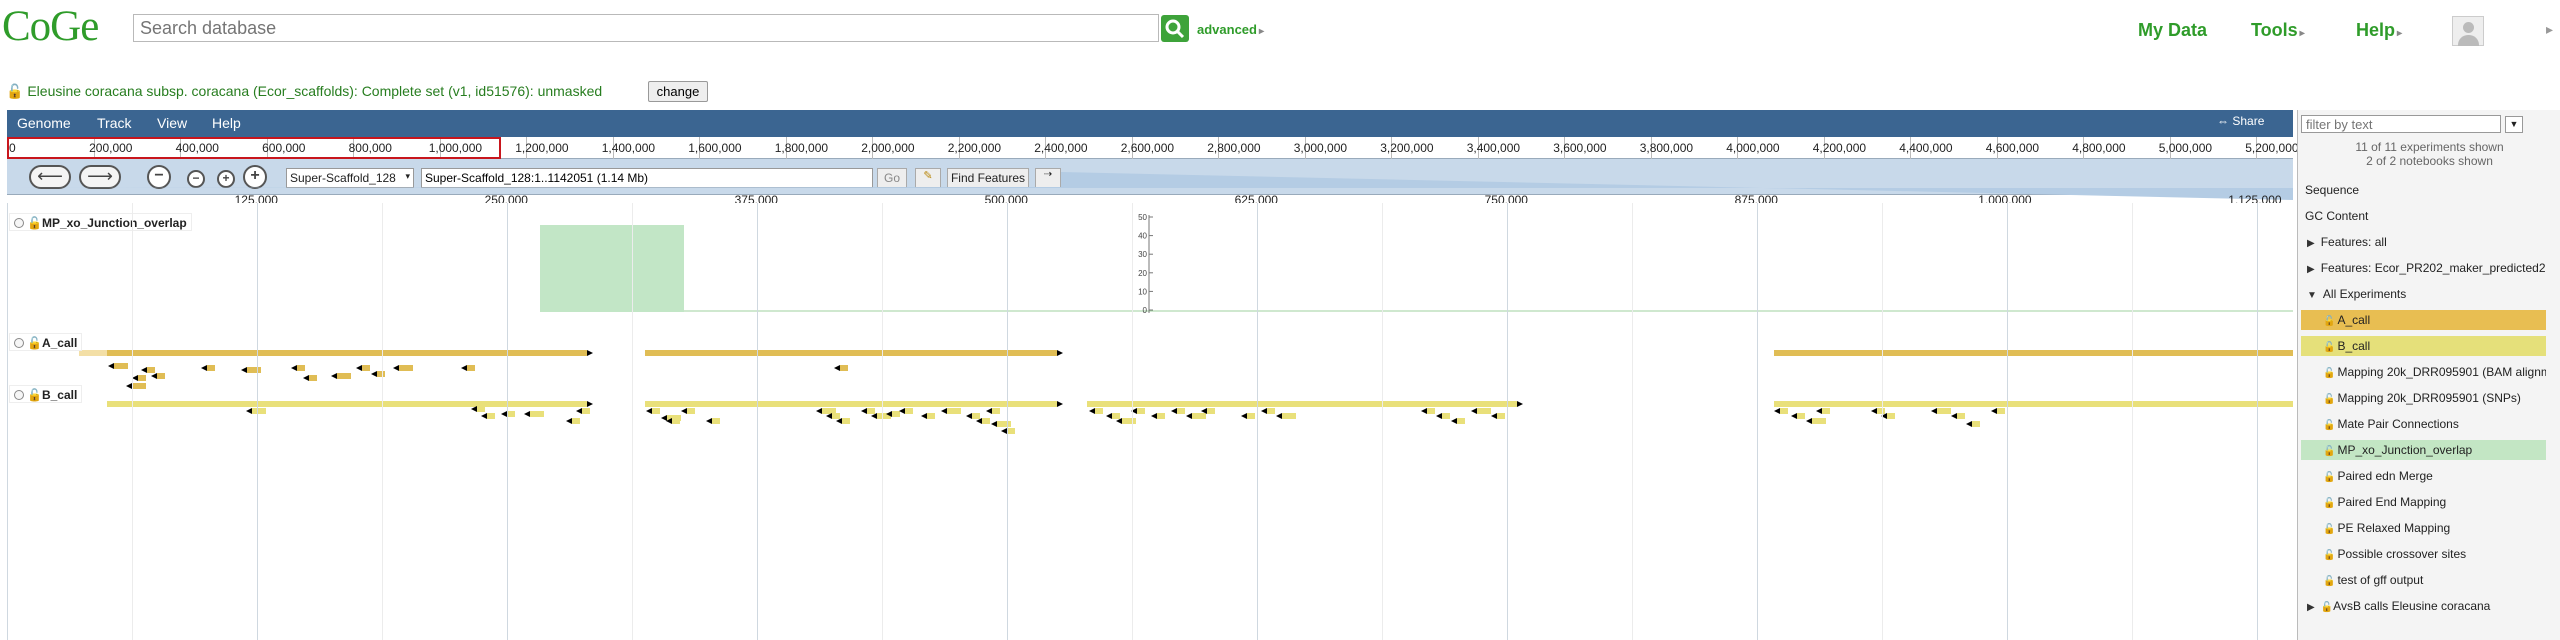 The image size is (2560, 640). I want to click on sidebar-item: 🔓 Mate Pair Connections, so click(2423, 424).